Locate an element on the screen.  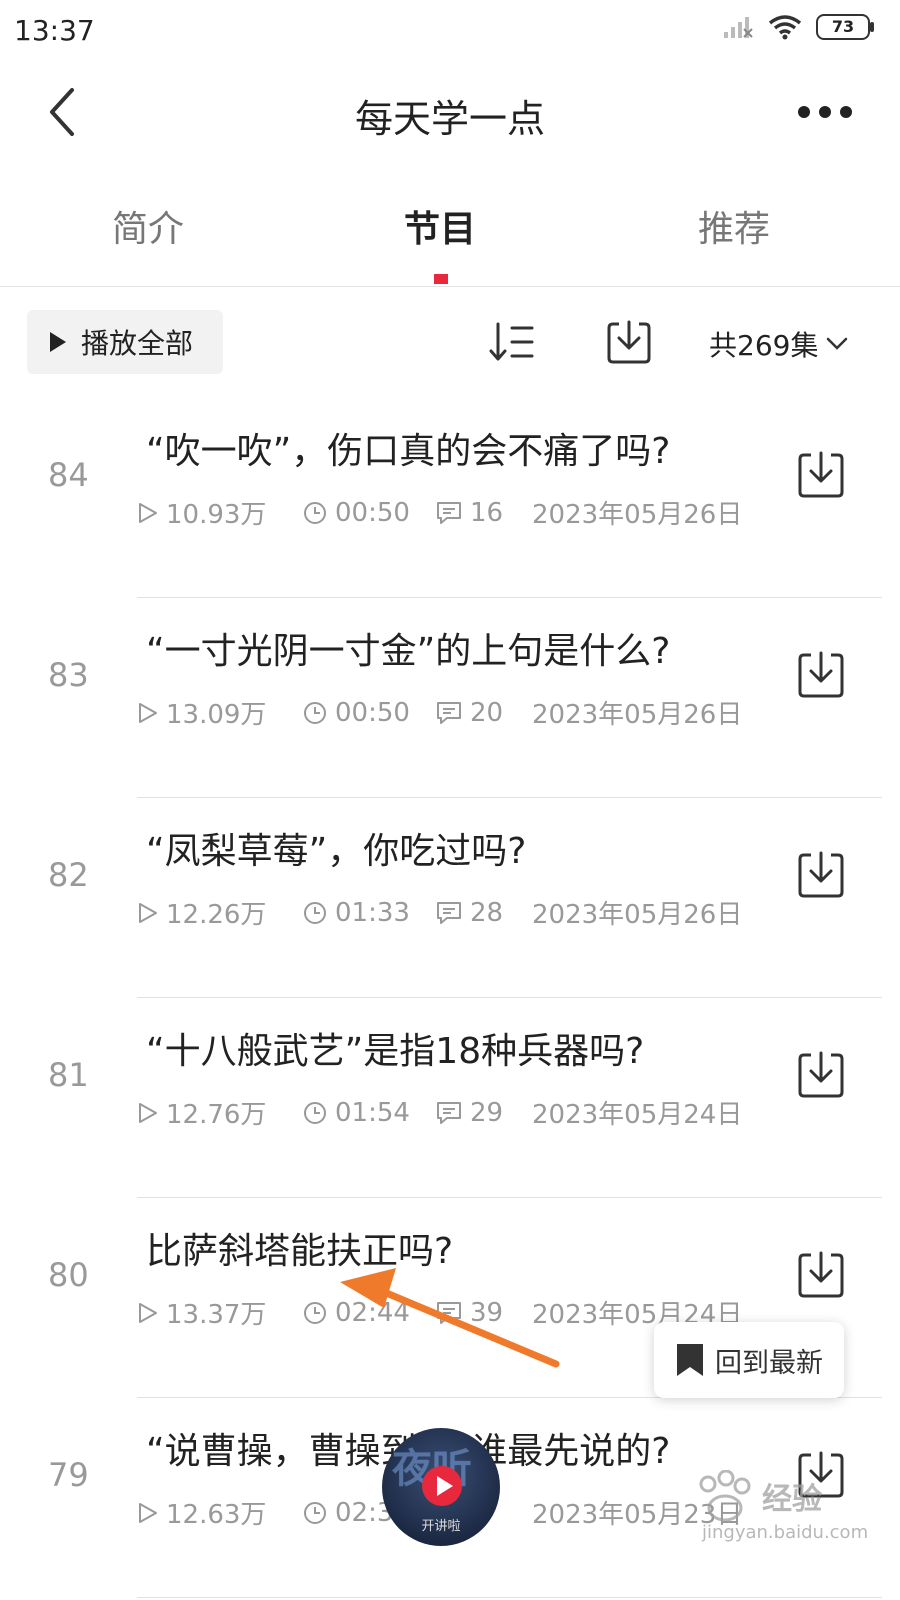
duration-value: 02:44 is located at coordinates (372, 1312).